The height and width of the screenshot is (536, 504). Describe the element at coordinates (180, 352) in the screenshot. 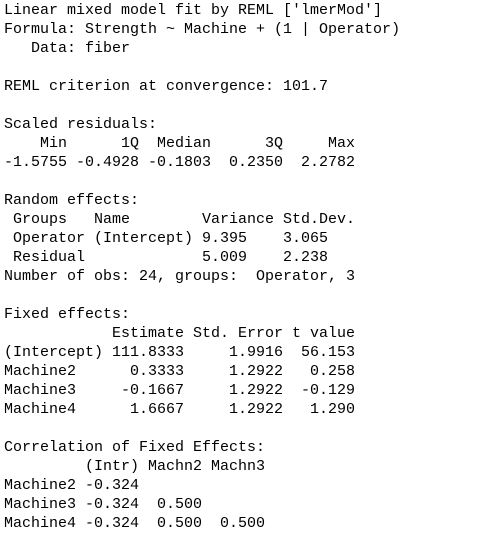

I see `console-line: (Intercept) 111.8333 1.9916 56.153` at that location.